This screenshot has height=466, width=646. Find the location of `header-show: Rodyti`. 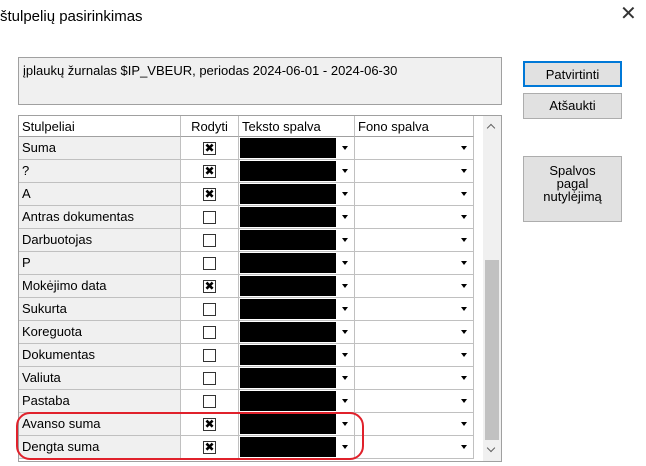

header-show: Rodyti is located at coordinates (210, 126).